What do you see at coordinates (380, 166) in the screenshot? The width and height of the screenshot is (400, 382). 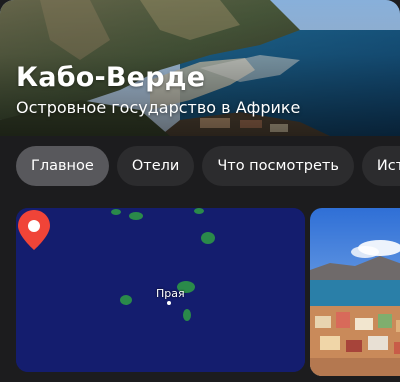 I see `tab-history: Истори` at bounding box center [380, 166].